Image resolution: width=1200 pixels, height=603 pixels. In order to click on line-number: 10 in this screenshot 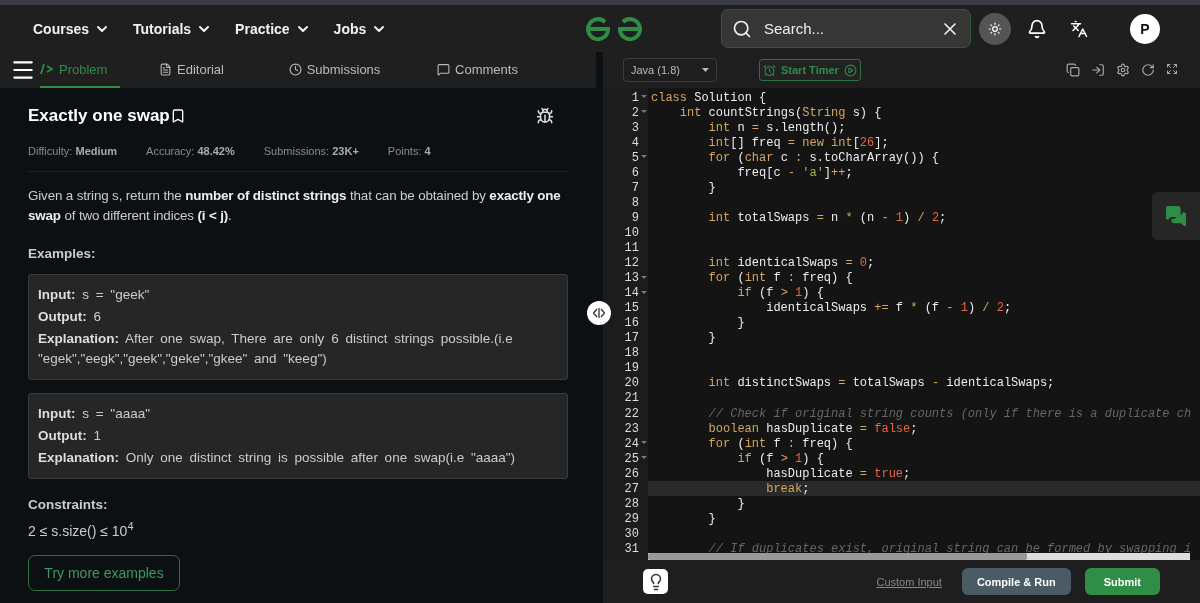, I will do `click(631, 233)`.